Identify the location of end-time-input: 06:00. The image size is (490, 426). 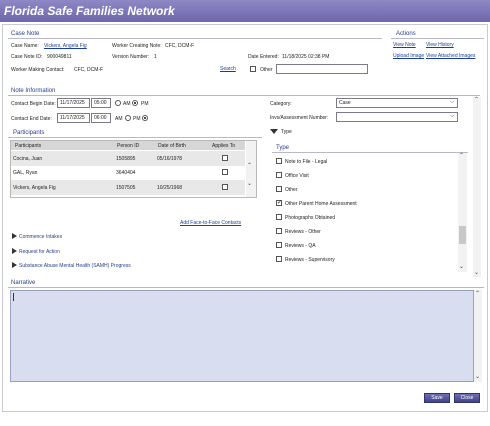
(101, 118).